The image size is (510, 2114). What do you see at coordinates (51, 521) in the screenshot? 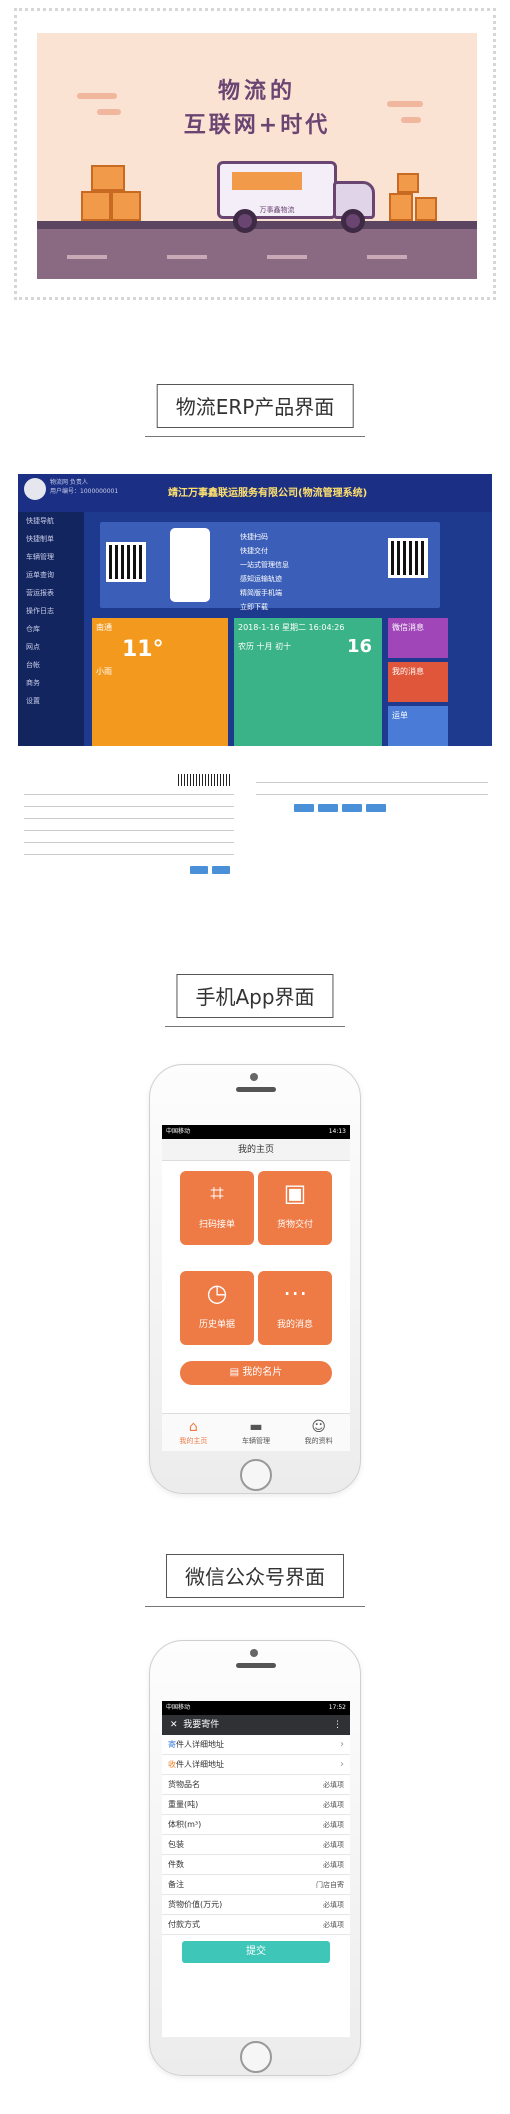
I see `erp-sidebar-item: 快捷导航` at bounding box center [51, 521].